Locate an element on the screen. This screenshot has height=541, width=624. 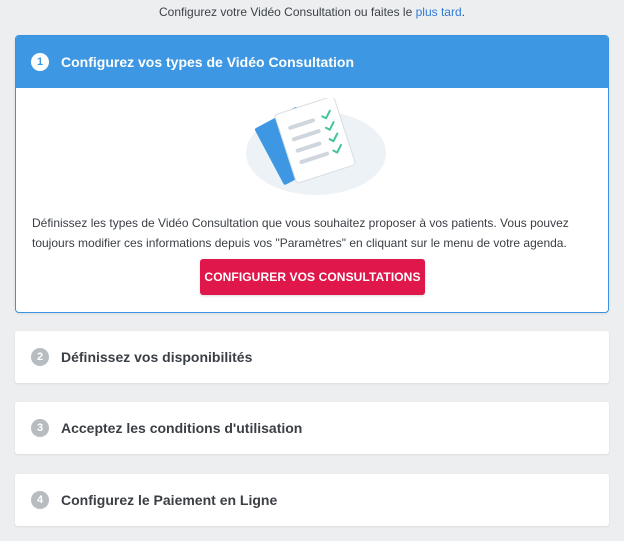
step-2-panel: 2 Définissez vos disponibilités is located at coordinates (312, 357).